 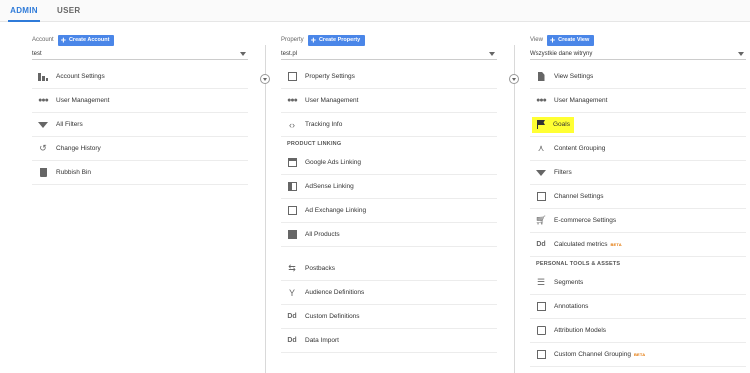 What do you see at coordinates (578, 264) in the screenshot?
I see `section-heading-personal-tools: PERSONAL TOOLS & ASSETS` at bounding box center [578, 264].